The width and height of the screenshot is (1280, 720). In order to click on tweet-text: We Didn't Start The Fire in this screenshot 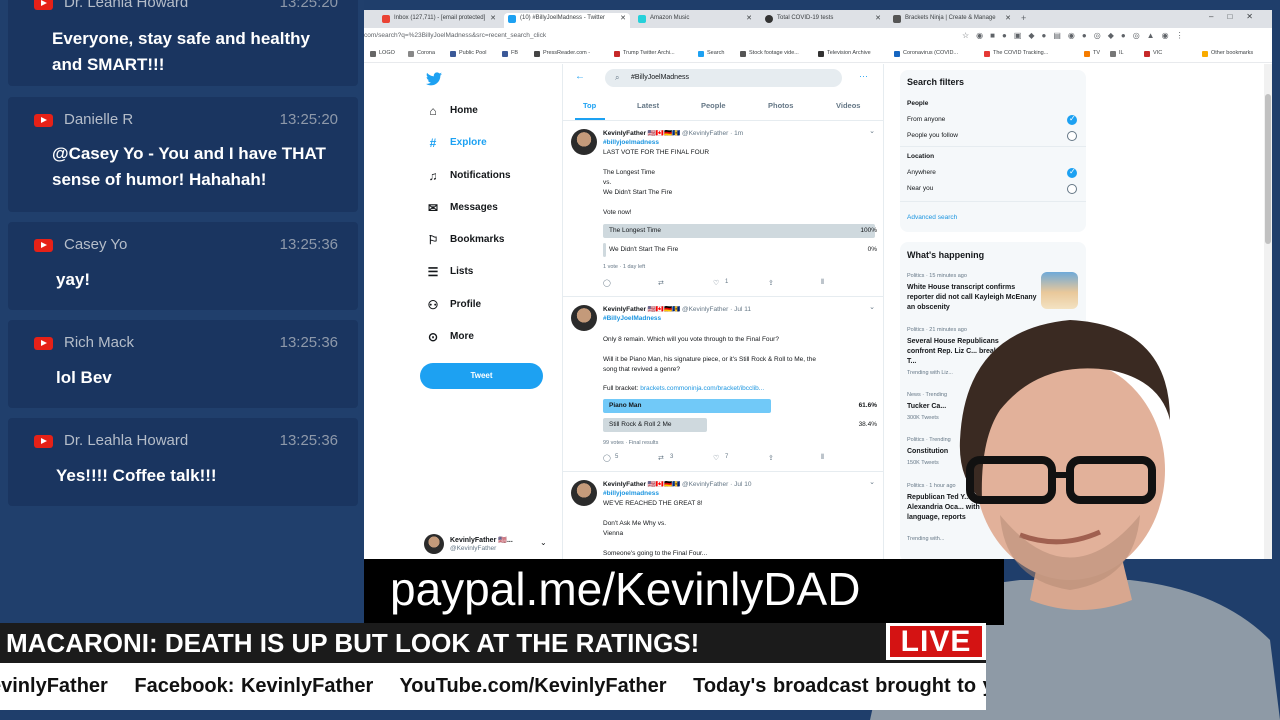, I will do `click(638, 192)`.